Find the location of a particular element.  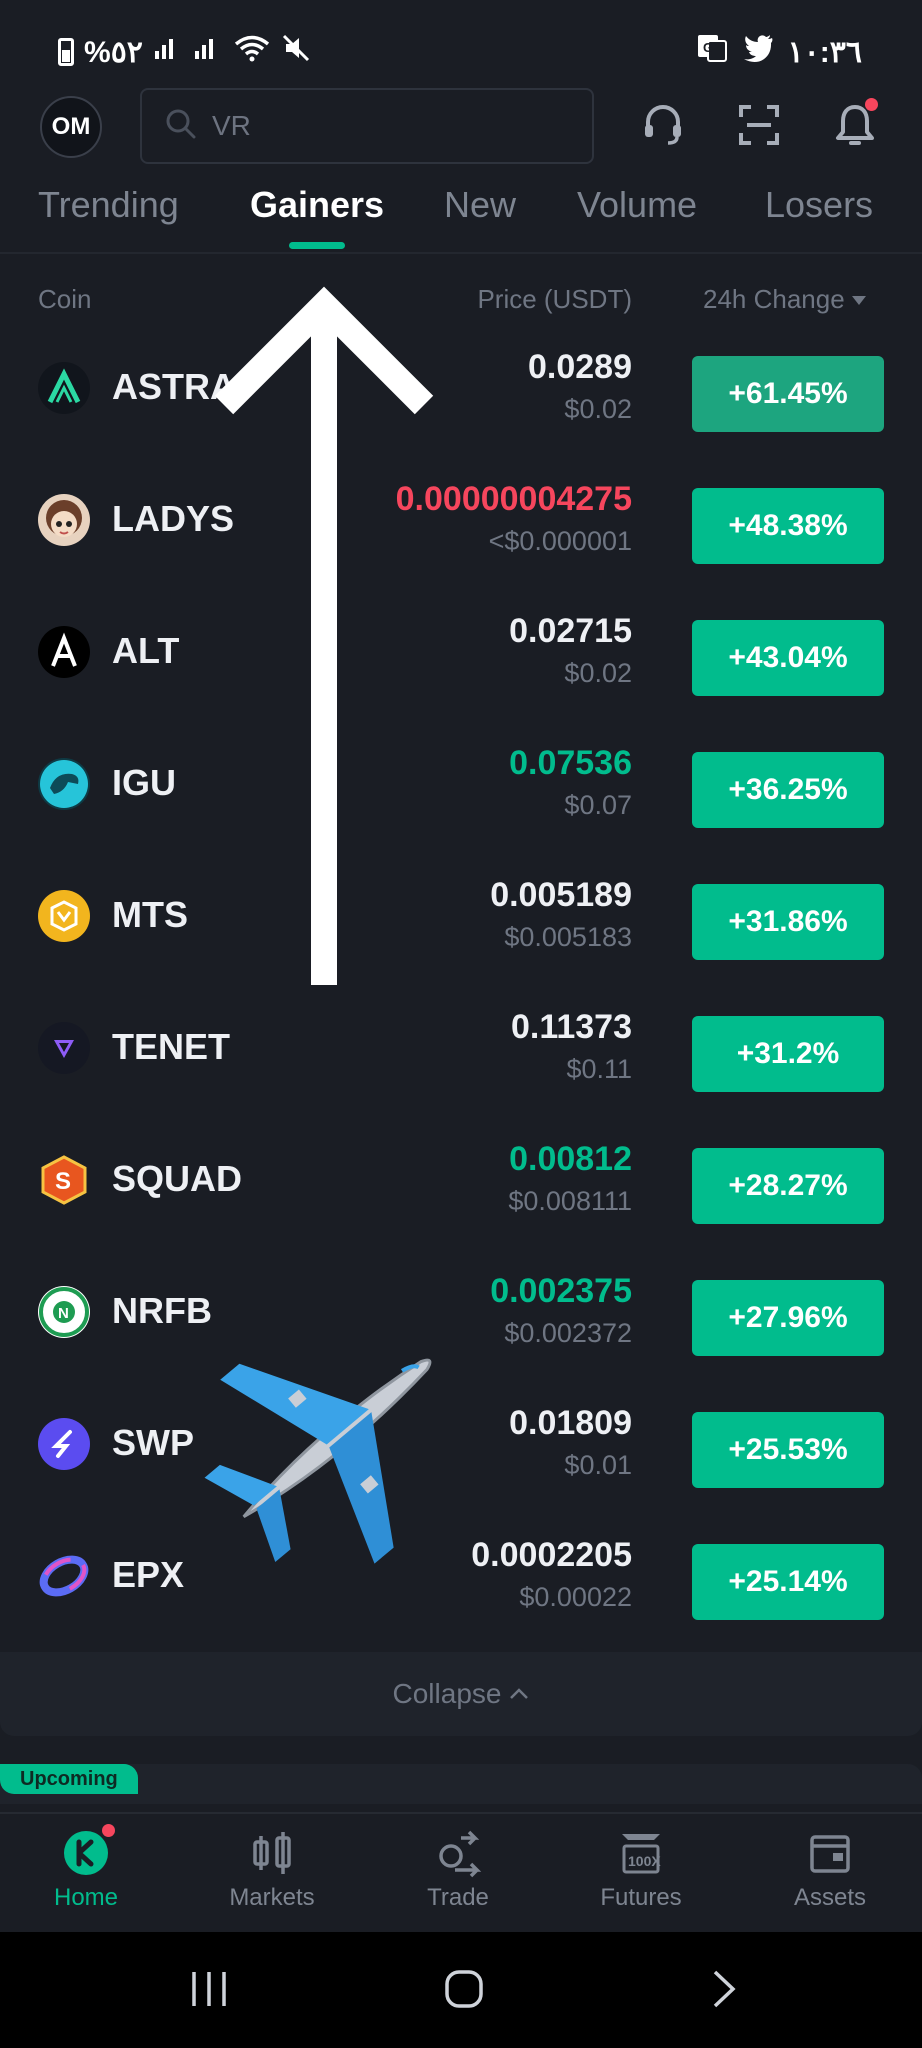

nav-trade: Trade is located at coordinates (458, 1870).